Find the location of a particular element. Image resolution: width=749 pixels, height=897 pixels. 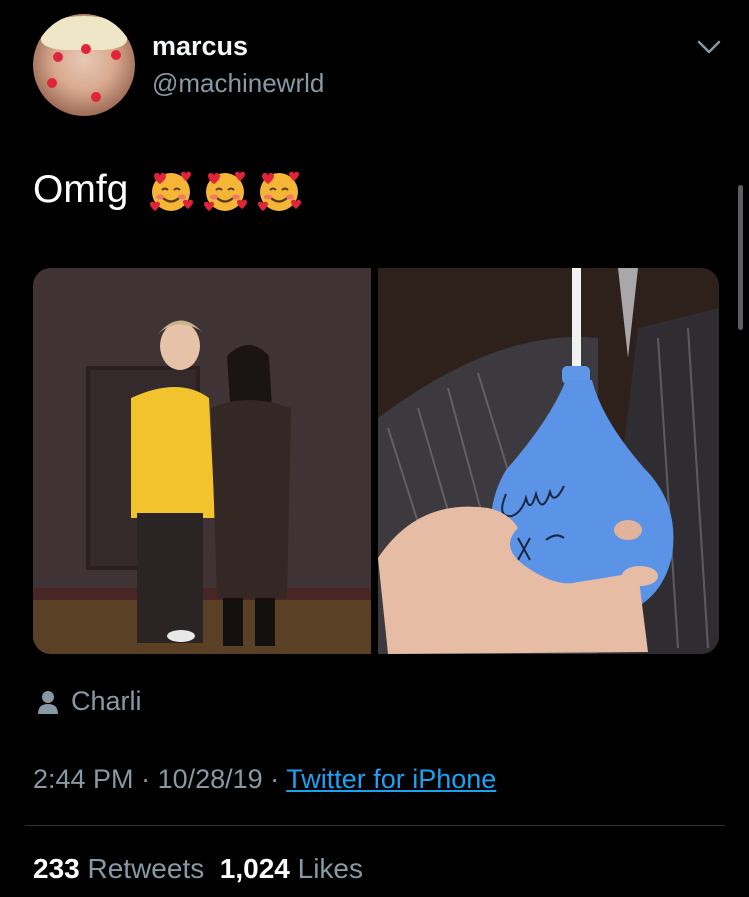

author-name: marcus is located at coordinates (200, 46).